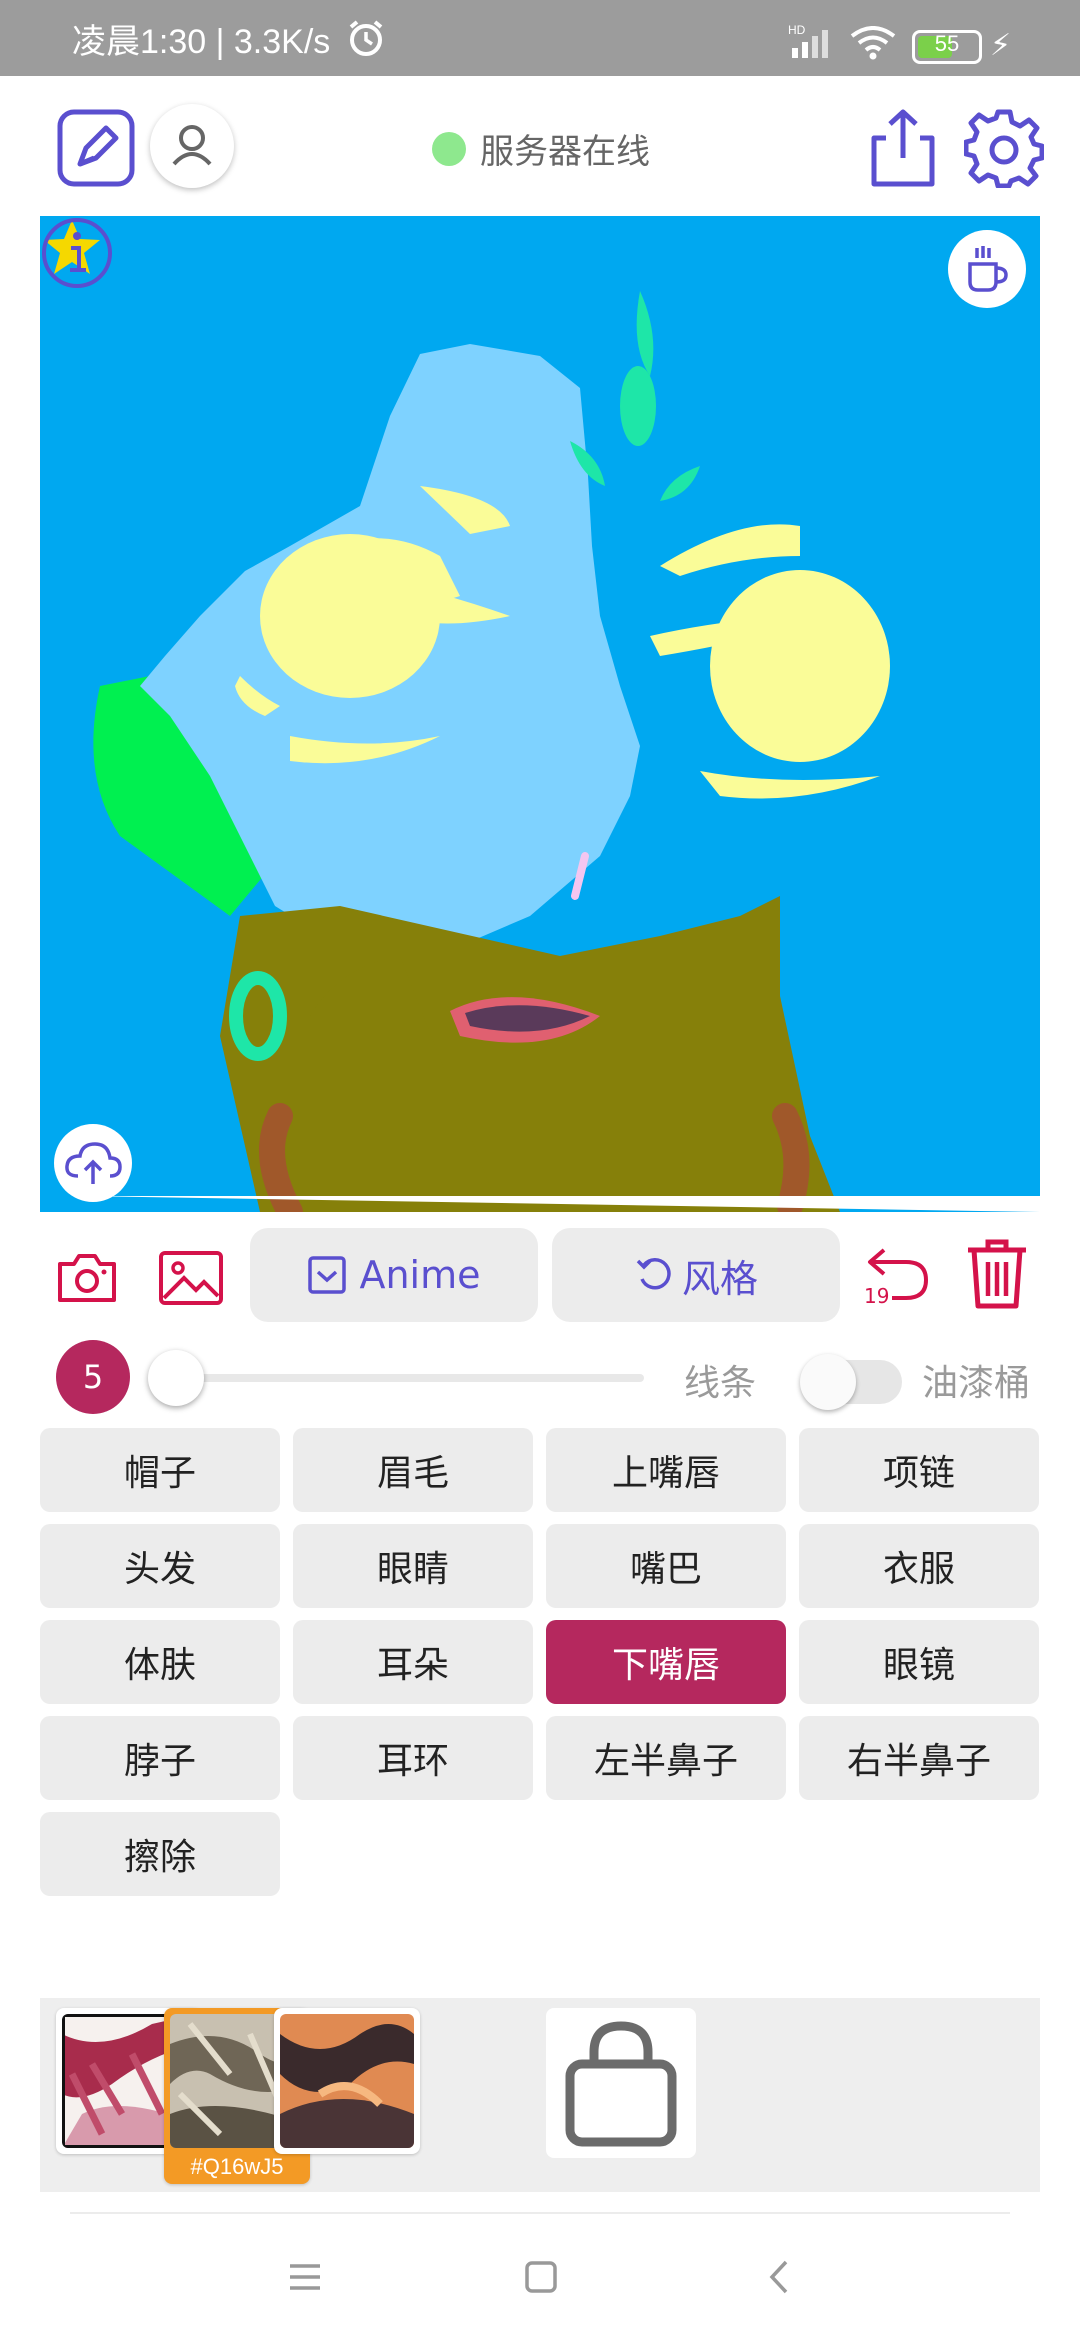 Image resolution: width=1080 pixels, height=2340 pixels. Describe the element at coordinates (420, 1275) in the screenshot. I see `anime-label: Anime` at that location.